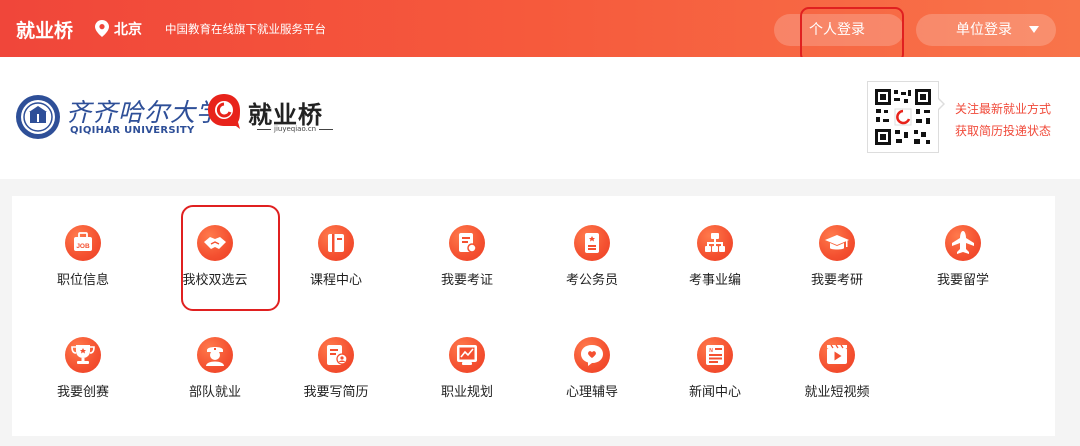 This screenshot has width=1080, height=446. What do you see at coordinates (466, 392) in the screenshot?
I see `service-label: 职业规划` at bounding box center [466, 392].